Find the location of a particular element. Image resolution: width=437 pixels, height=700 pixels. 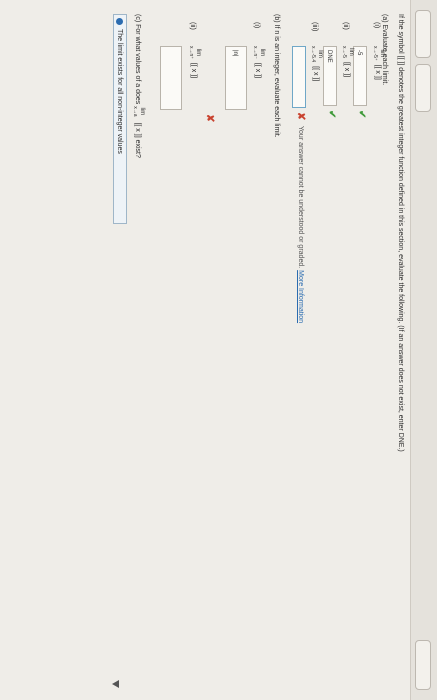

lim-approach: x→-5 is located at coordinates (344, 52).